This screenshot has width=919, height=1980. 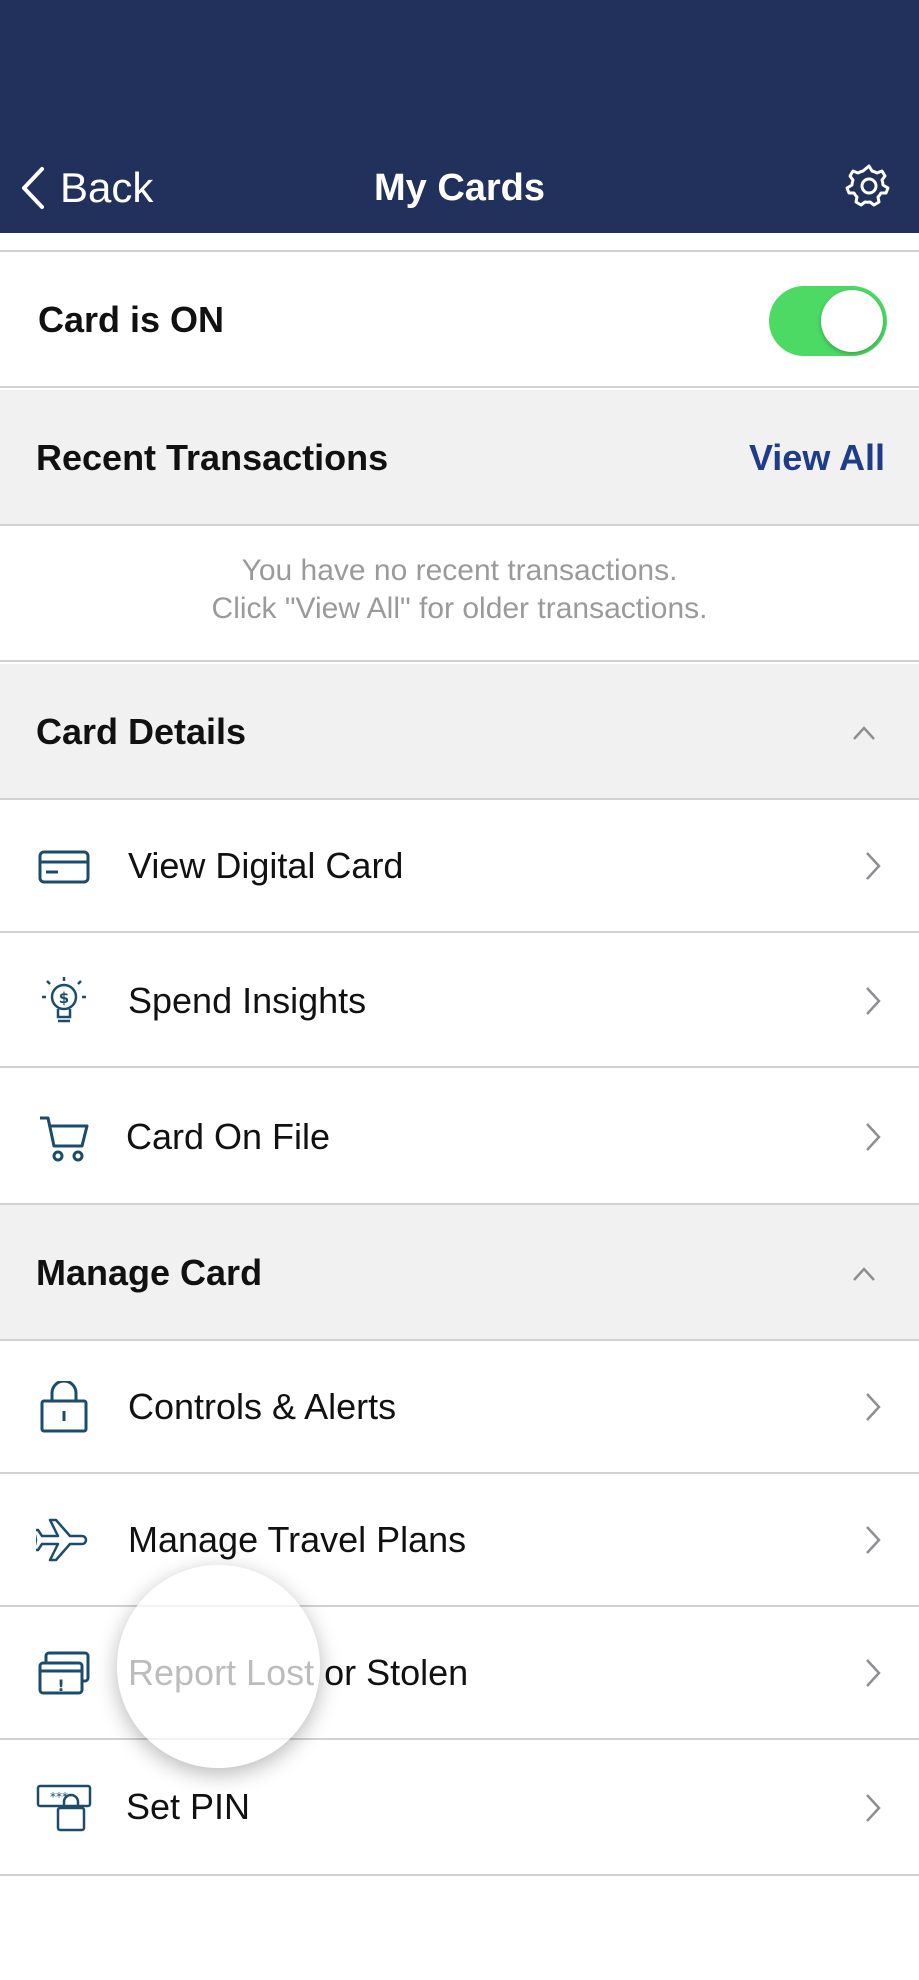 I want to click on empty-line-1: You have no recent transactions., so click(x=459, y=570).